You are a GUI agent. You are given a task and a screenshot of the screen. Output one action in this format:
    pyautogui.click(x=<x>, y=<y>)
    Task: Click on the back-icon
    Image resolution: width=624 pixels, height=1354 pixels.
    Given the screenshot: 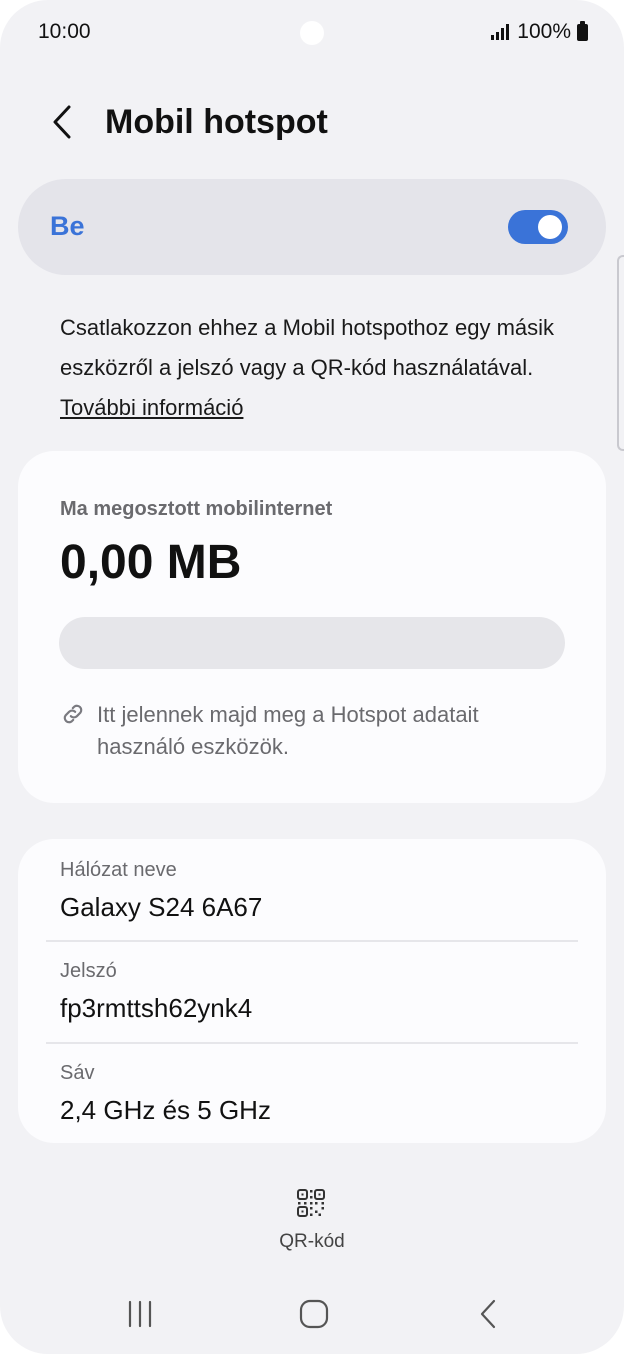 What is the action you would take?
    pyautogui.click(x=488, y=1314)
    